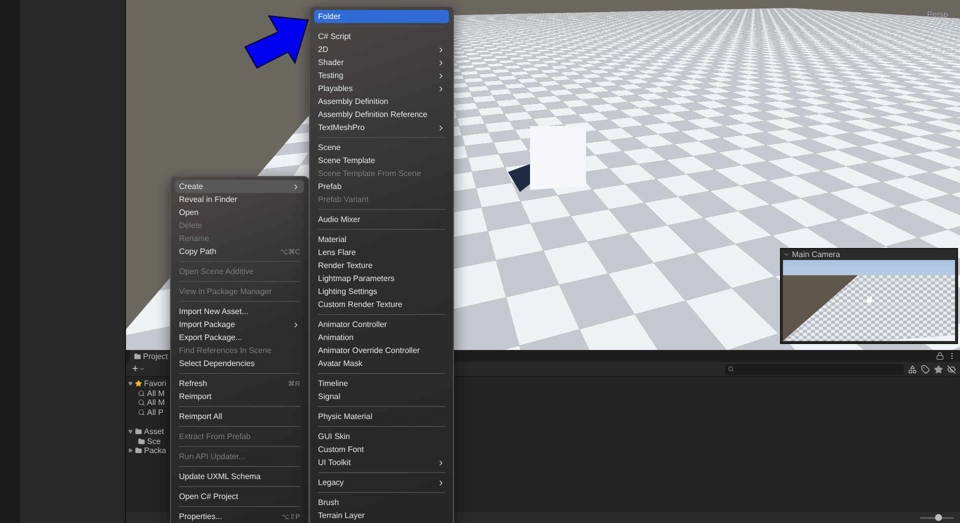  I want to click on menu-item: Testing, so click(381, 75).